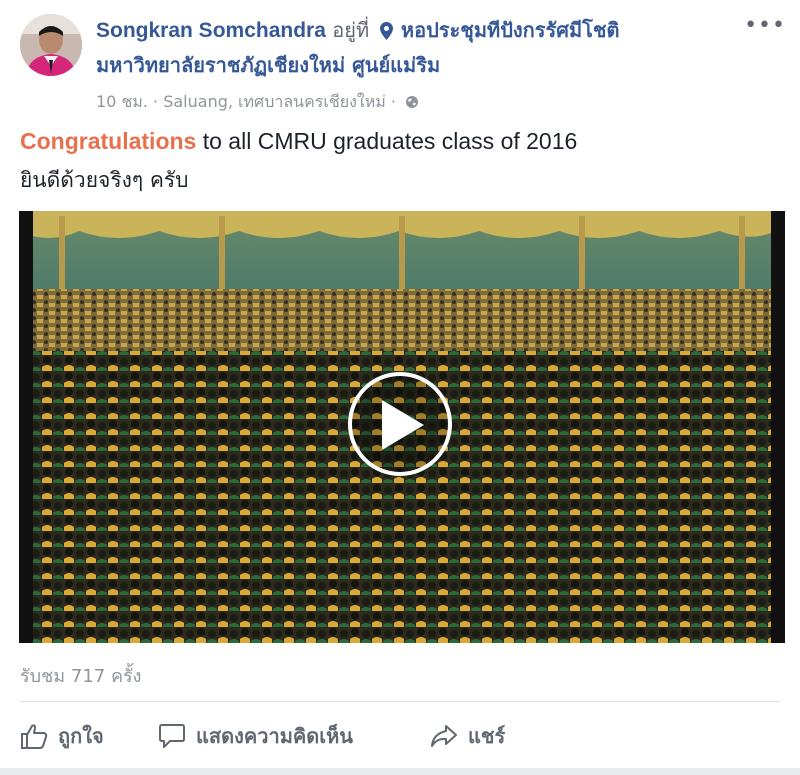 The width and height of the screenshot is (800, 775). What do you see at coordinates (81, 736) in the screenshot?
I see `like-label: ถูกใจ` at bounding box center [81, 736].